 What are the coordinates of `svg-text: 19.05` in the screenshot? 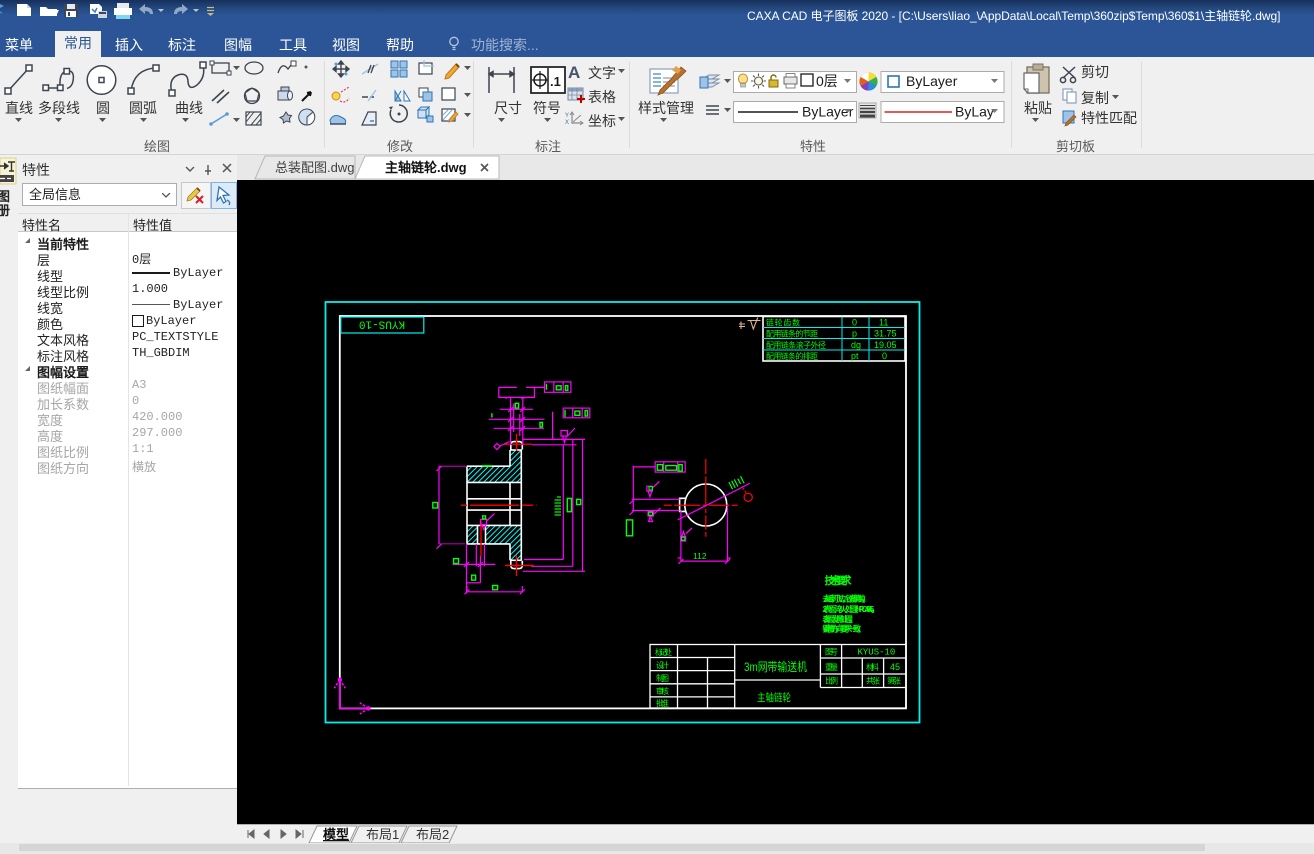 It's located at (885, 345).